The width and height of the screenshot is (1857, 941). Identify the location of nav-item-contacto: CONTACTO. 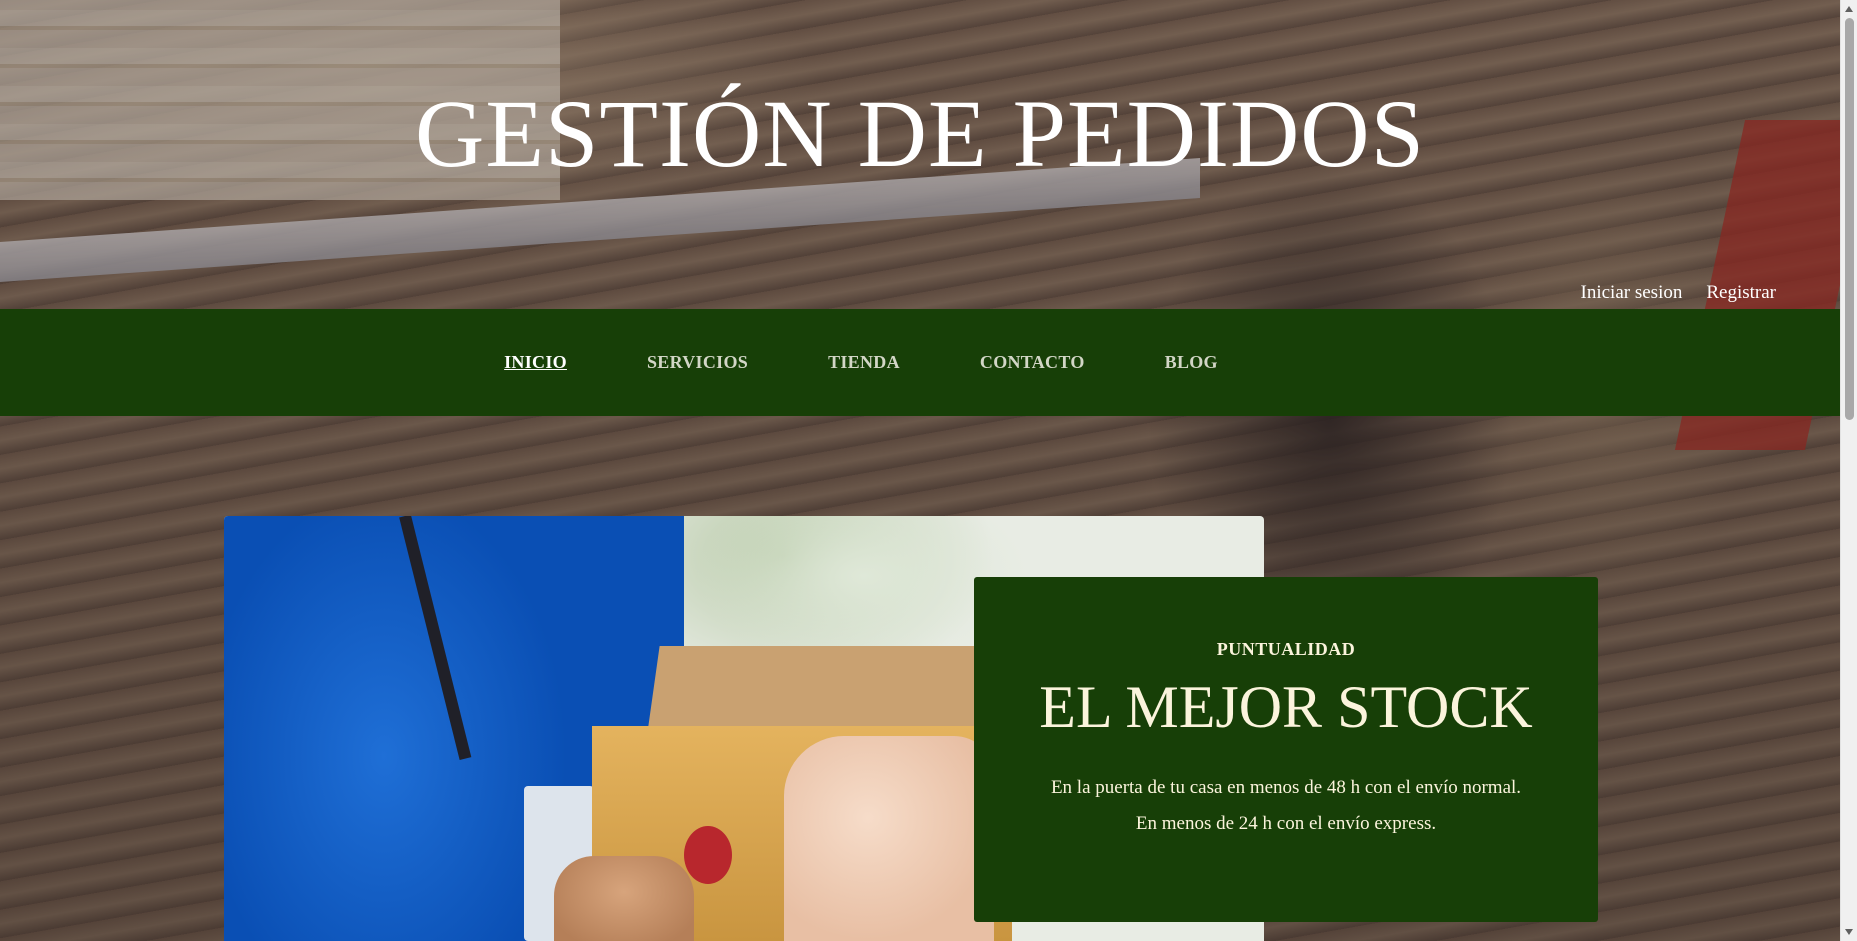
(1032, 362).